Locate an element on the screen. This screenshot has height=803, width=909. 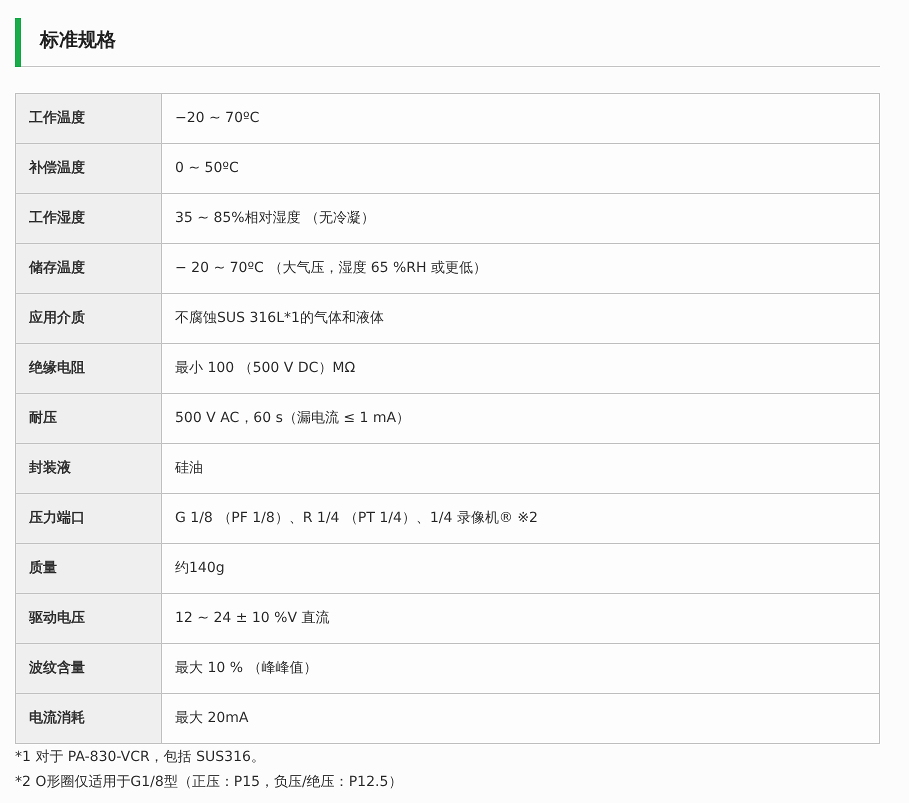
table-cell: 最小 100 （500 V DC）MΩ is located at coordinates (521, 369).